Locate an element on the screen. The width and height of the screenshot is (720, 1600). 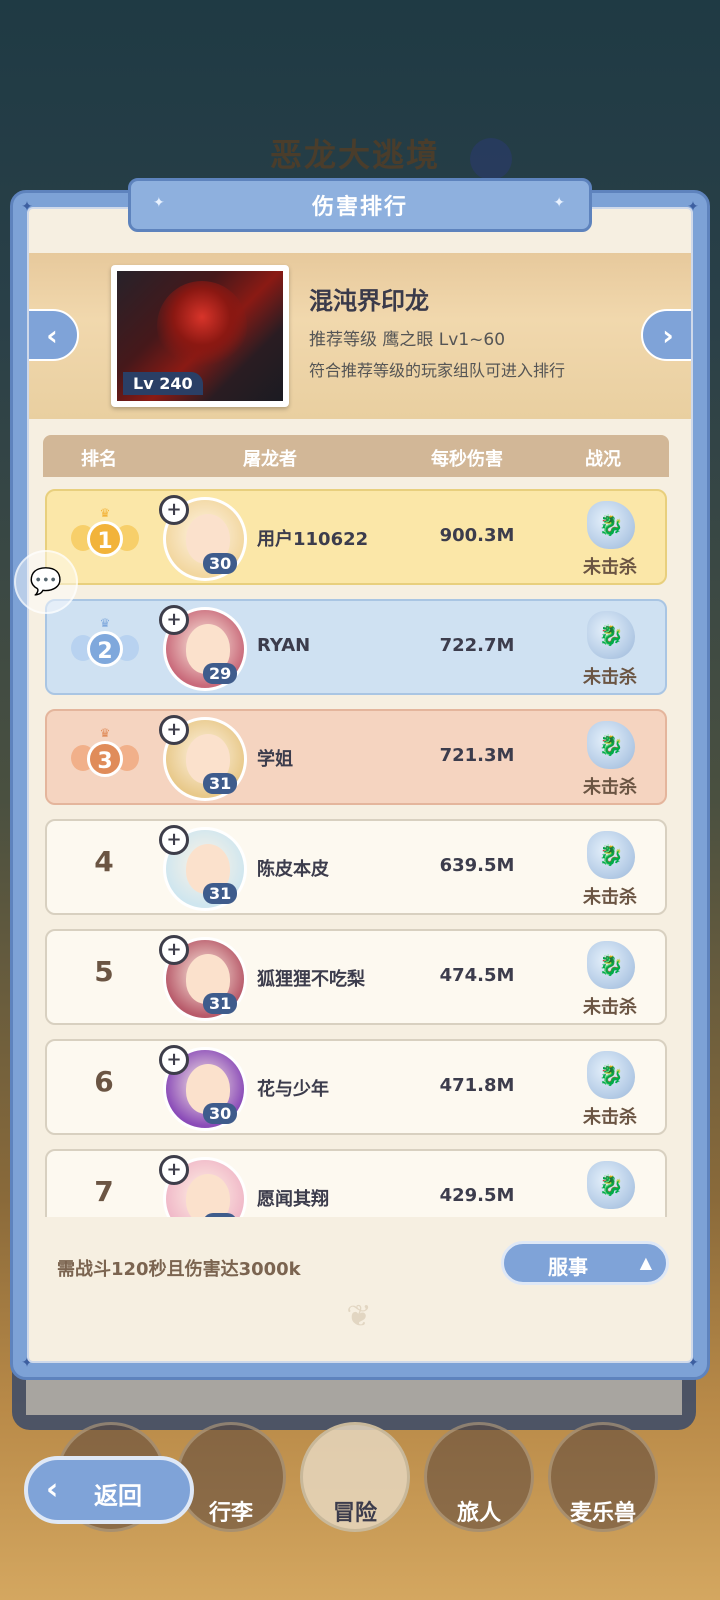
chevron-left-icon: ‹ is located at coordinates (52, 335).